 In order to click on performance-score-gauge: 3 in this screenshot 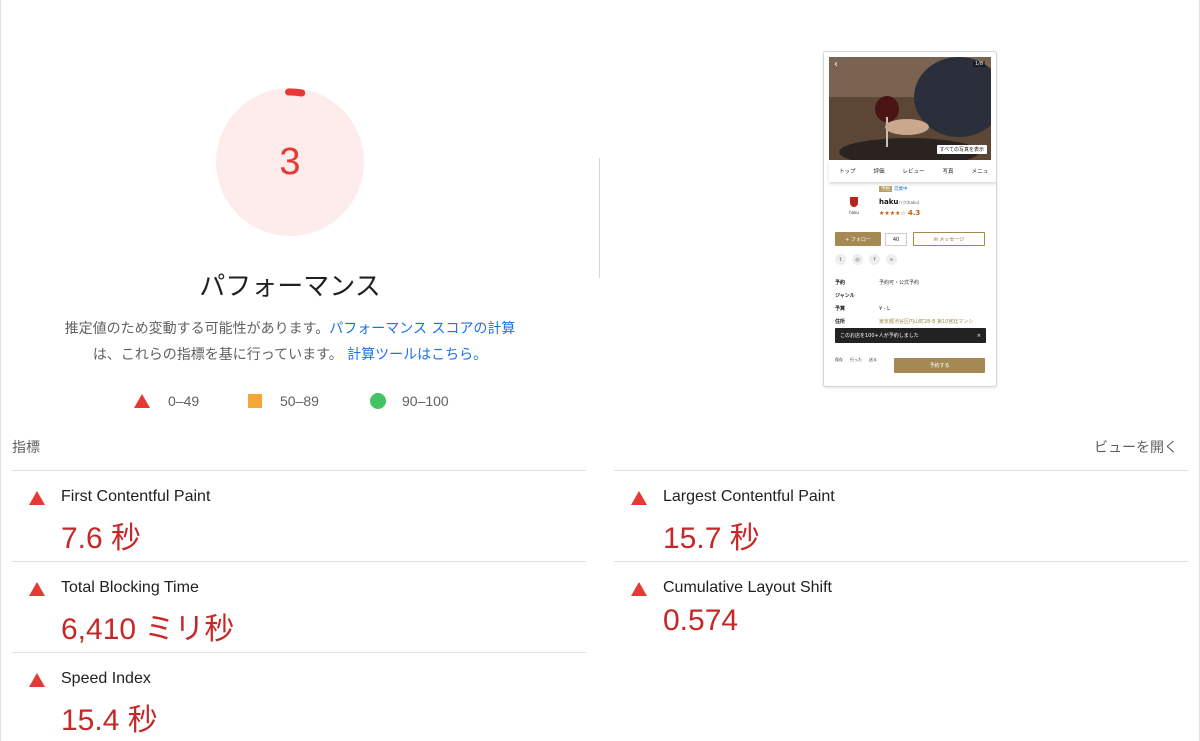, I will do `click(290, 162)`.